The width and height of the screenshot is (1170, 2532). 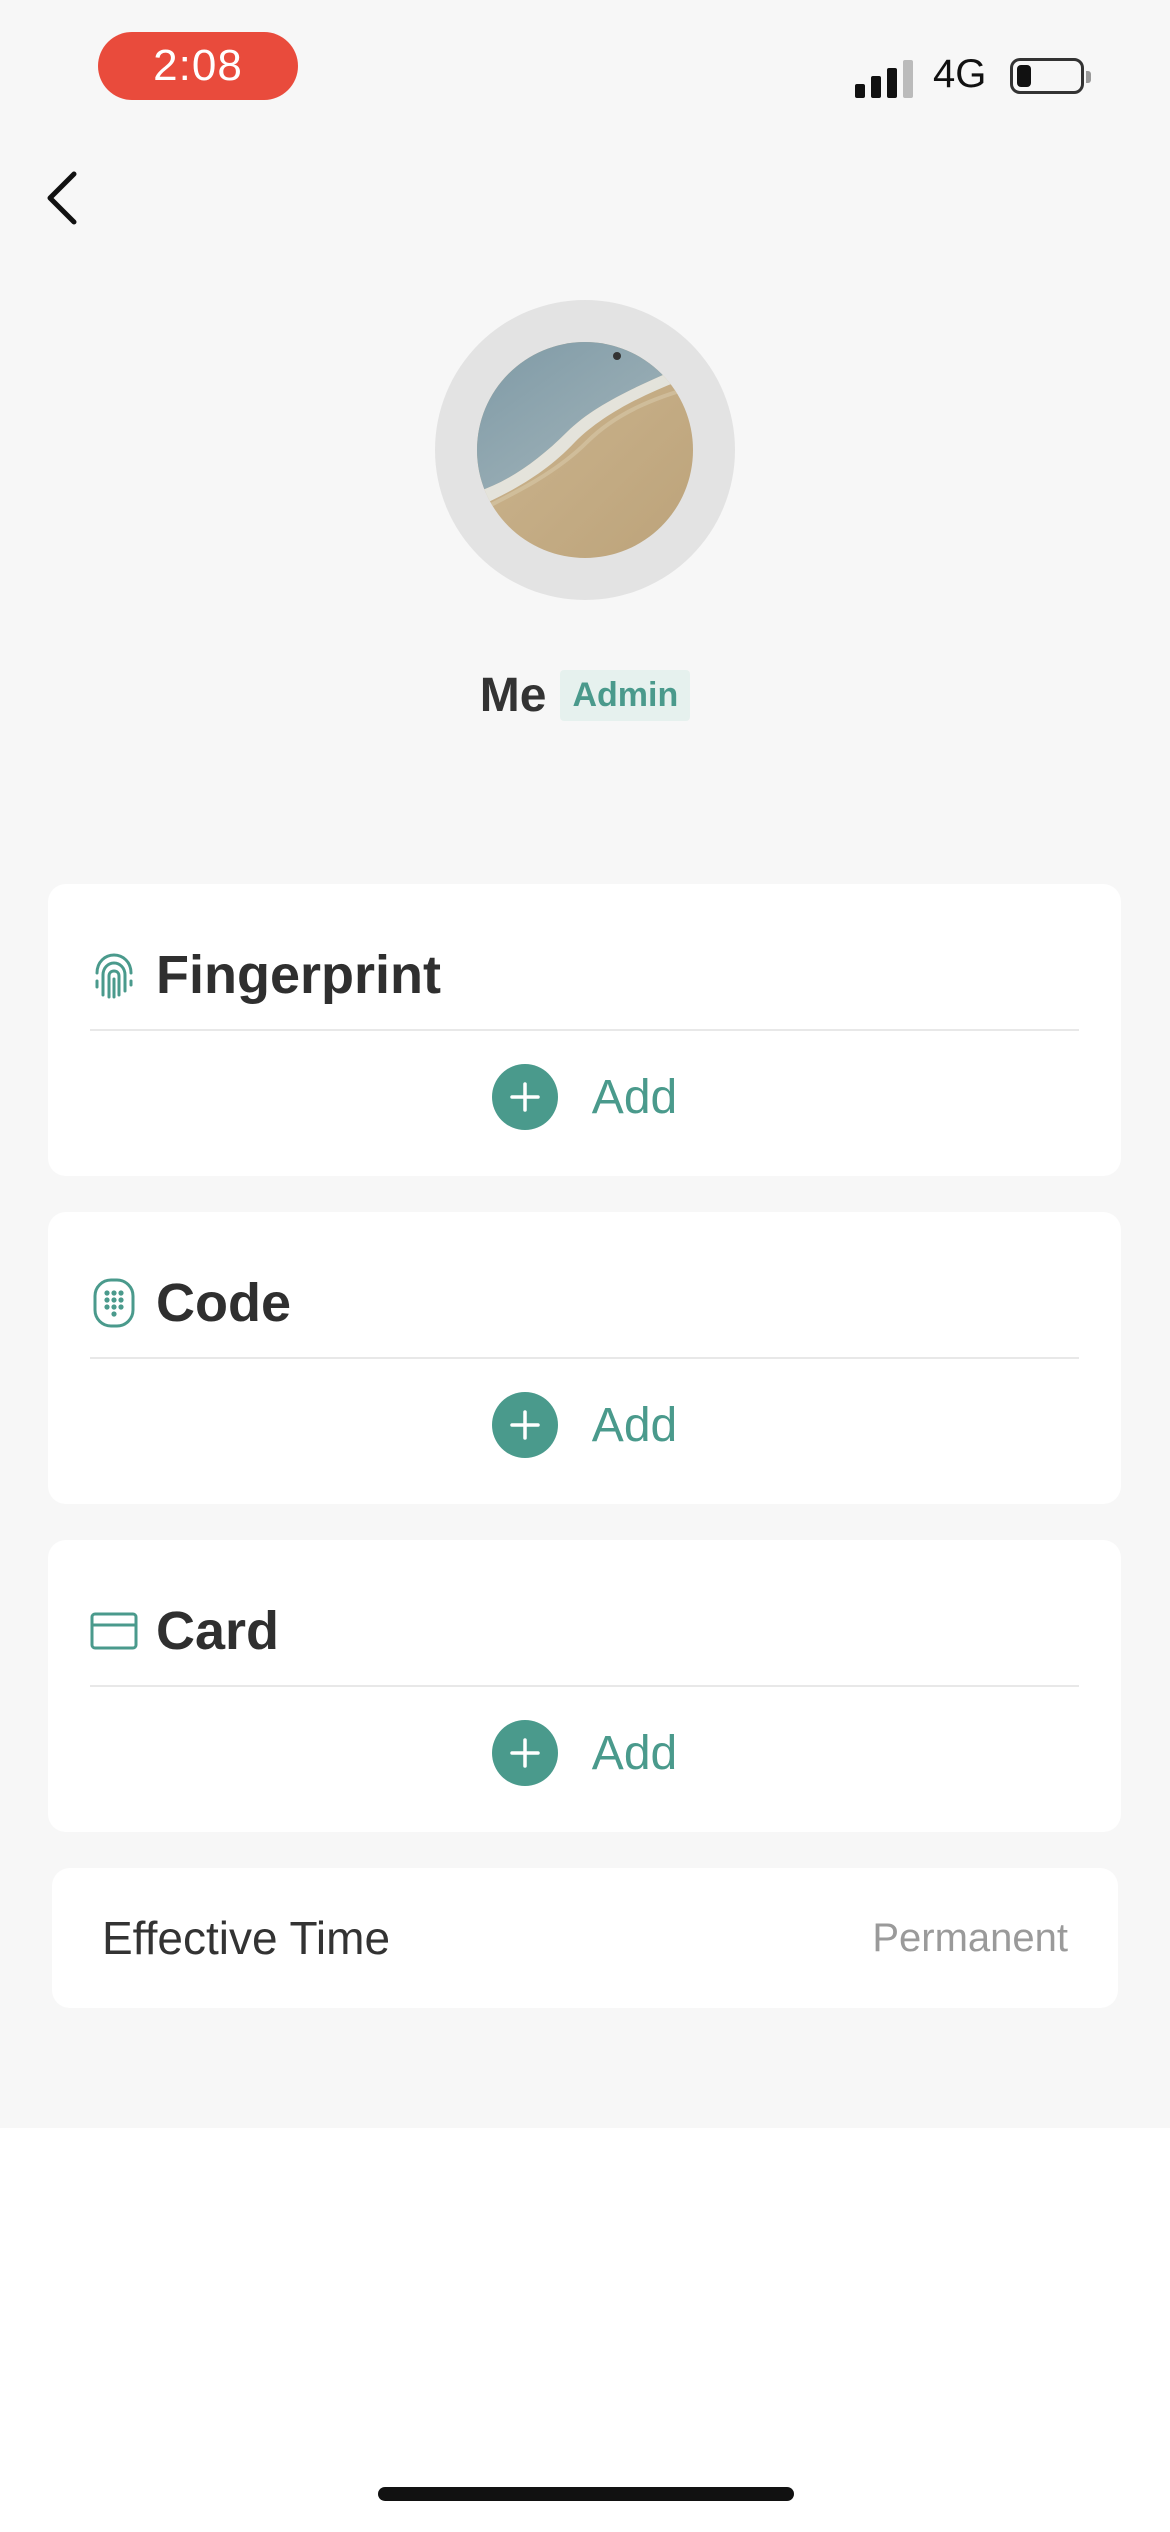 What do you see at coordinates (198, 66) in the screenshot?
I see `status-time: 2:08` at bounding box center [198, 66].